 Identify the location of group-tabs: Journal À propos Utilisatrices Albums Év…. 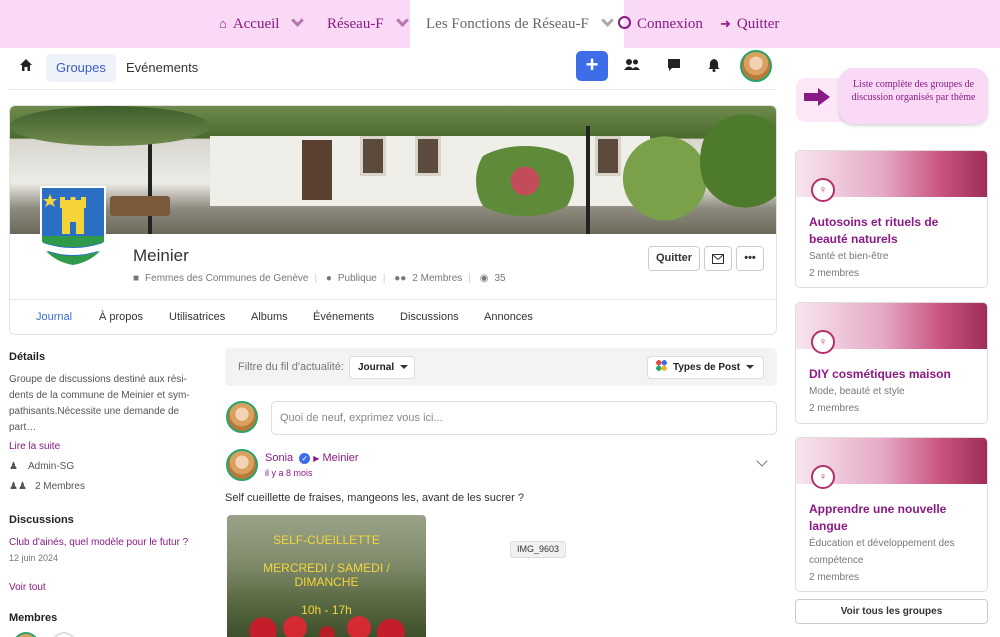
(393, 316).